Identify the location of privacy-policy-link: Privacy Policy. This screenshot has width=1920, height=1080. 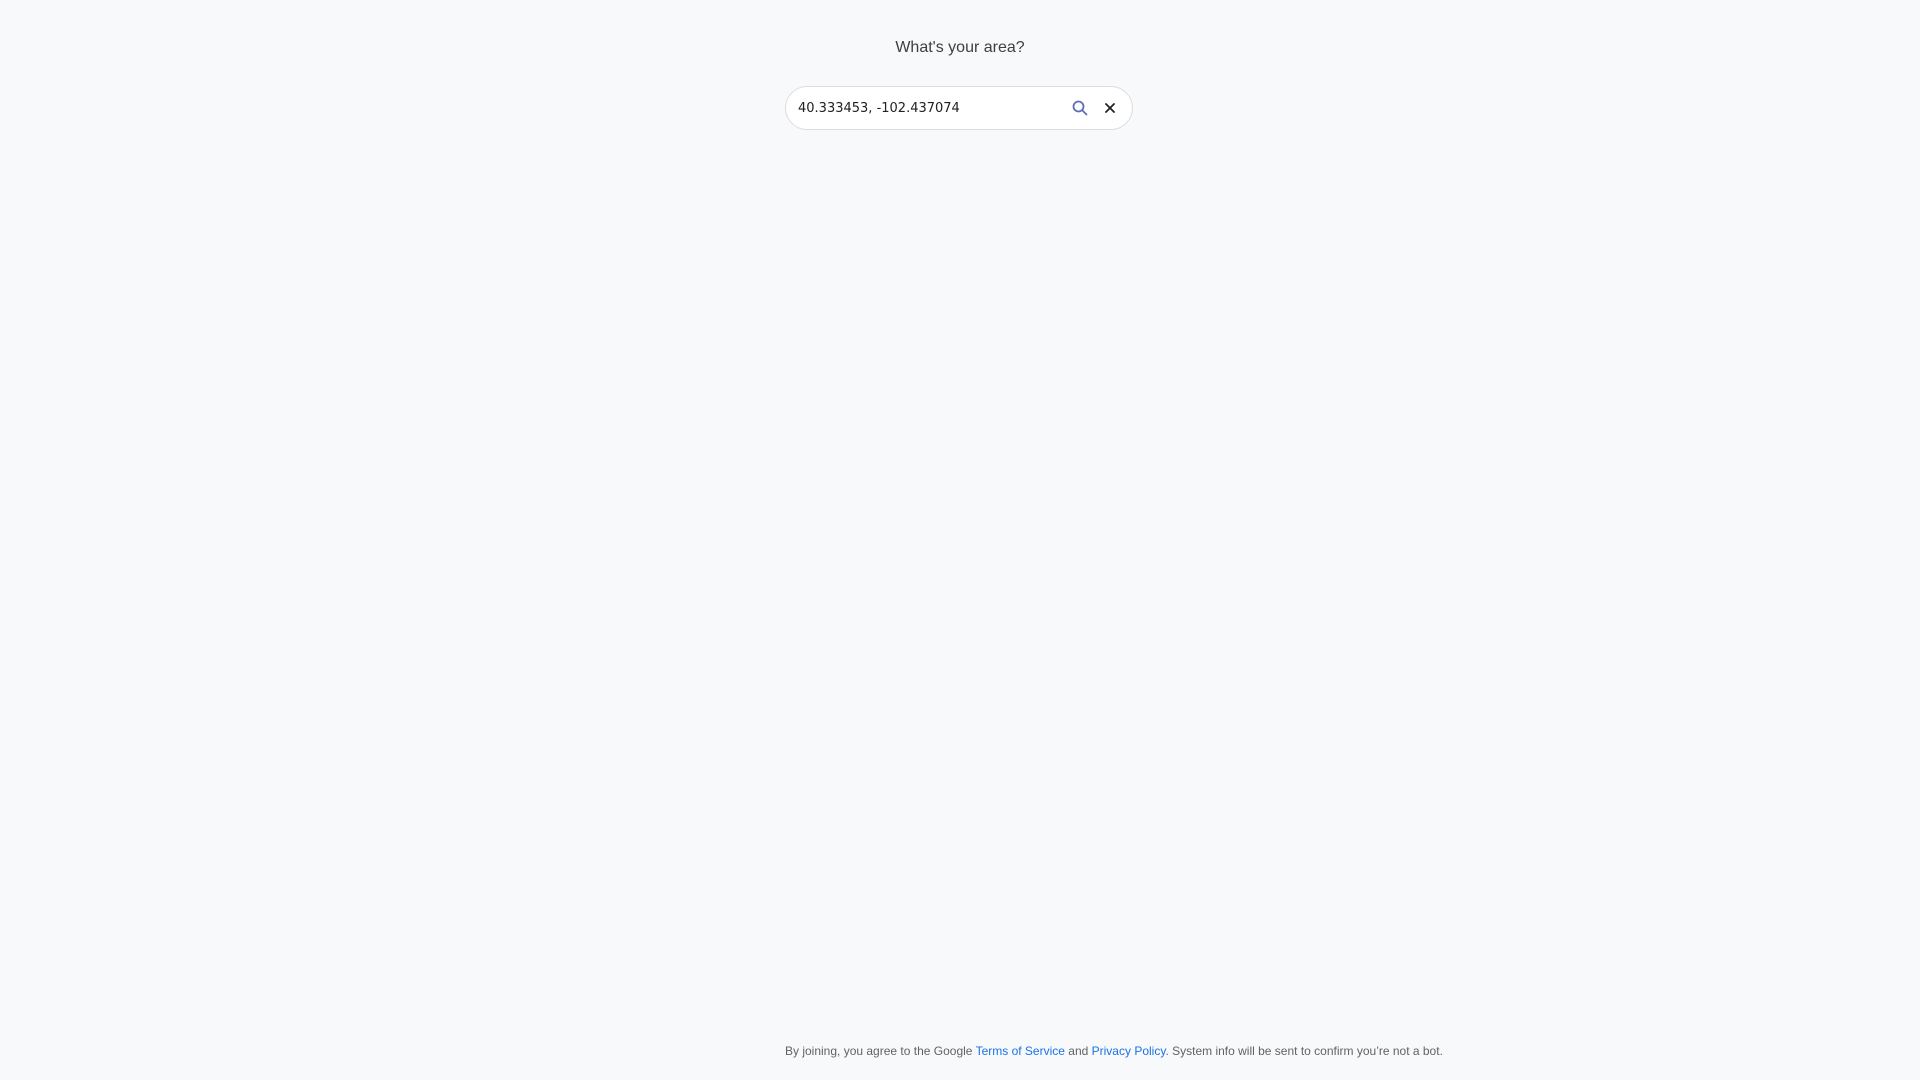
(1129, 1051).